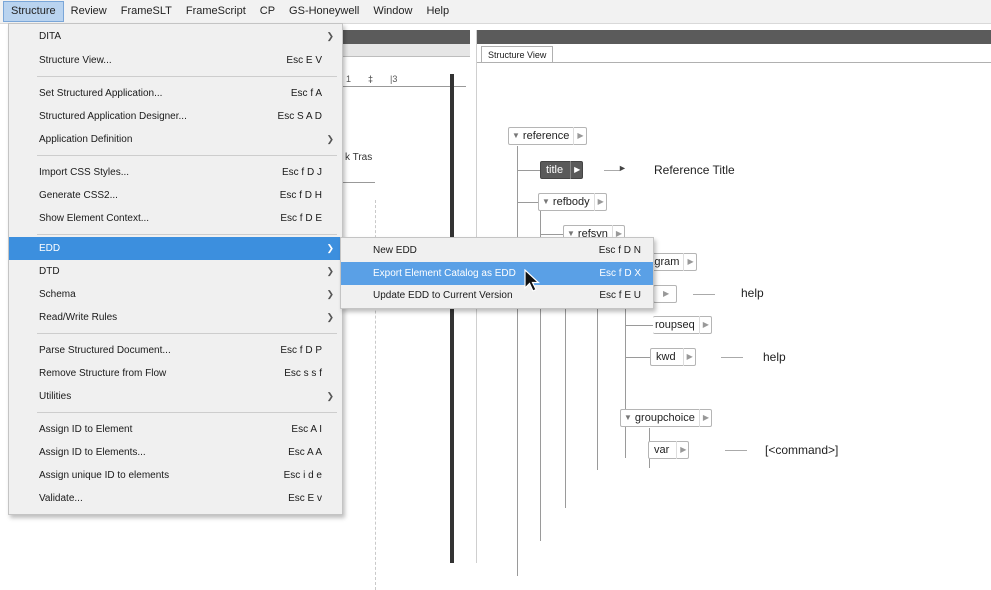 This screenshot has height=590, width=991. What do you see at coordinates (405, 37) in the screenshot?
I see `document-titlebar` at bounding box center [405, 37].